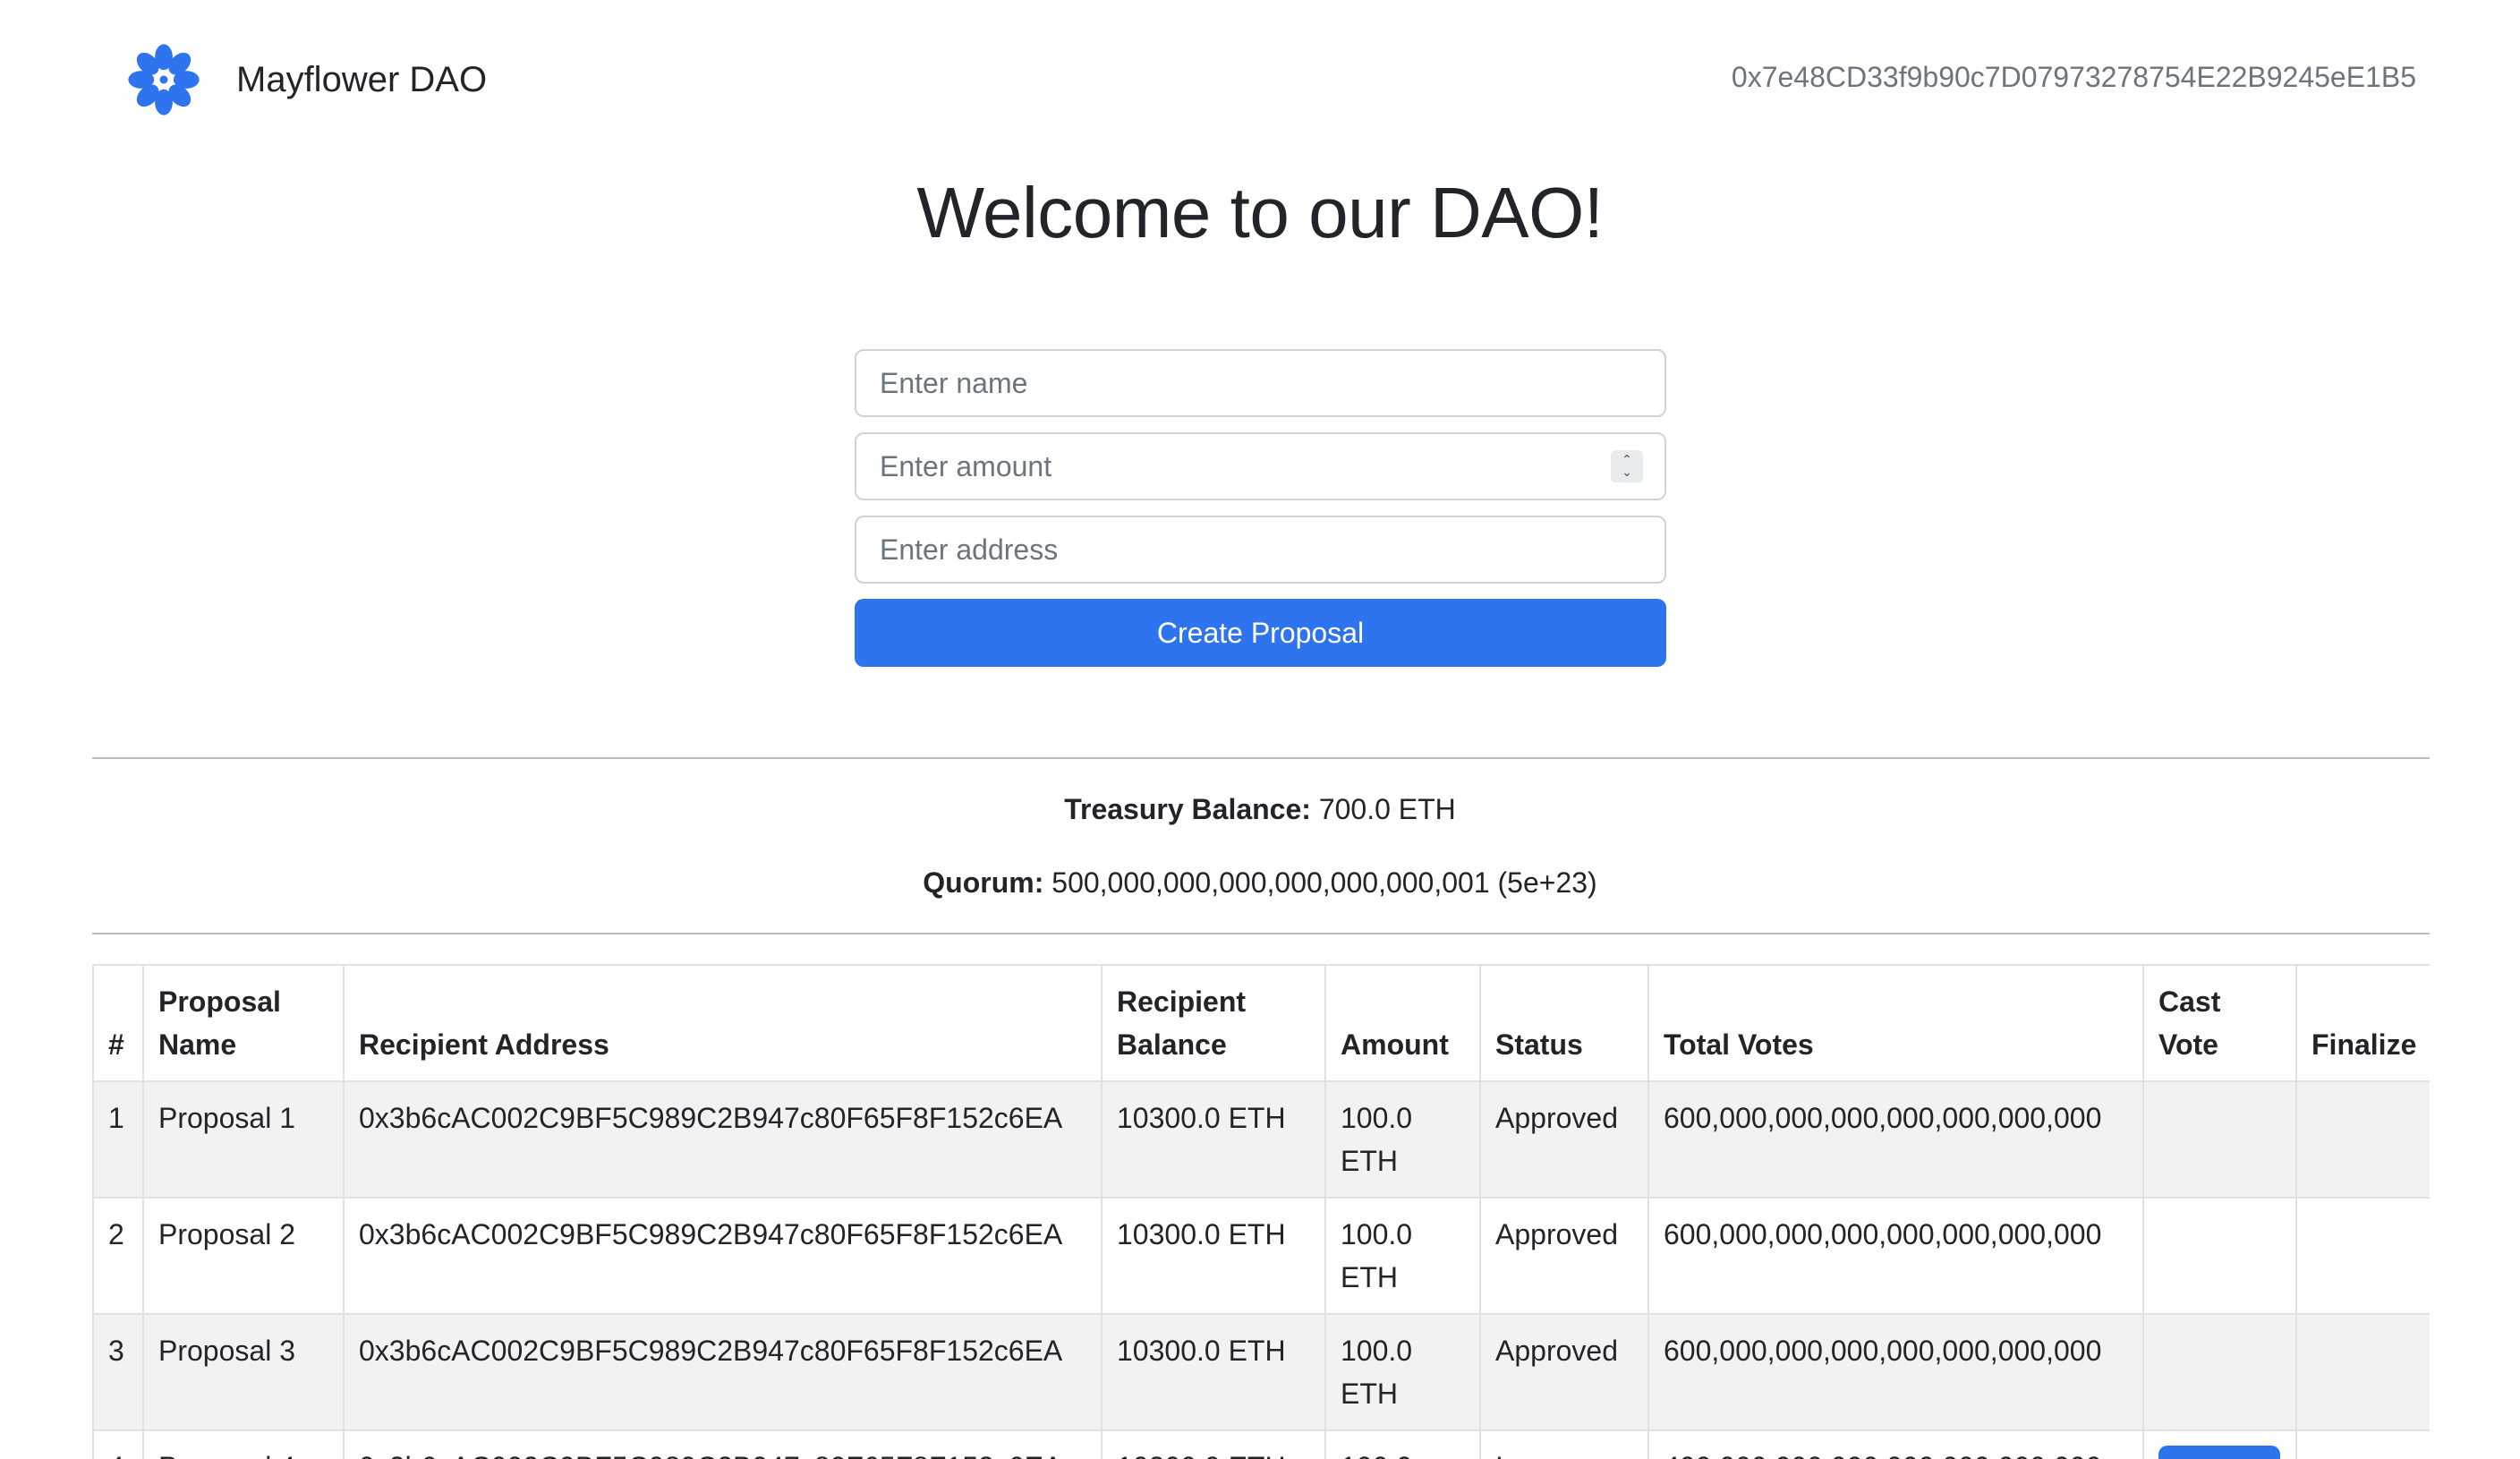  Describe the element at coordinates (362, 79) in the screenshot. I see `brand-name: Mayflower DAO` at that location.